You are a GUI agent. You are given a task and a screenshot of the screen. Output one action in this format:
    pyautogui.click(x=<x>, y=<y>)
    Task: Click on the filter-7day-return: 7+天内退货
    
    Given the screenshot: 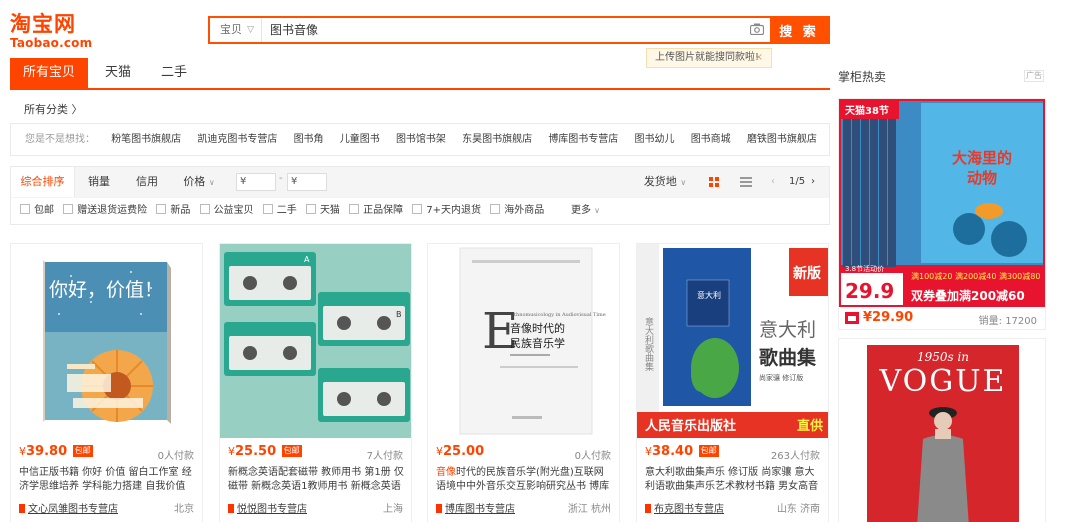 What is the action you would take?
    pyautogui.click(x=446, y=210)
    